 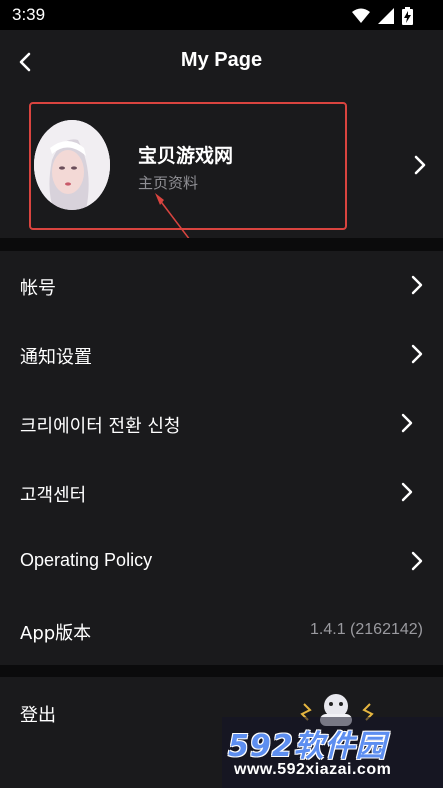 I want to click on logout-button: 登出, so click(x=221, y=712).